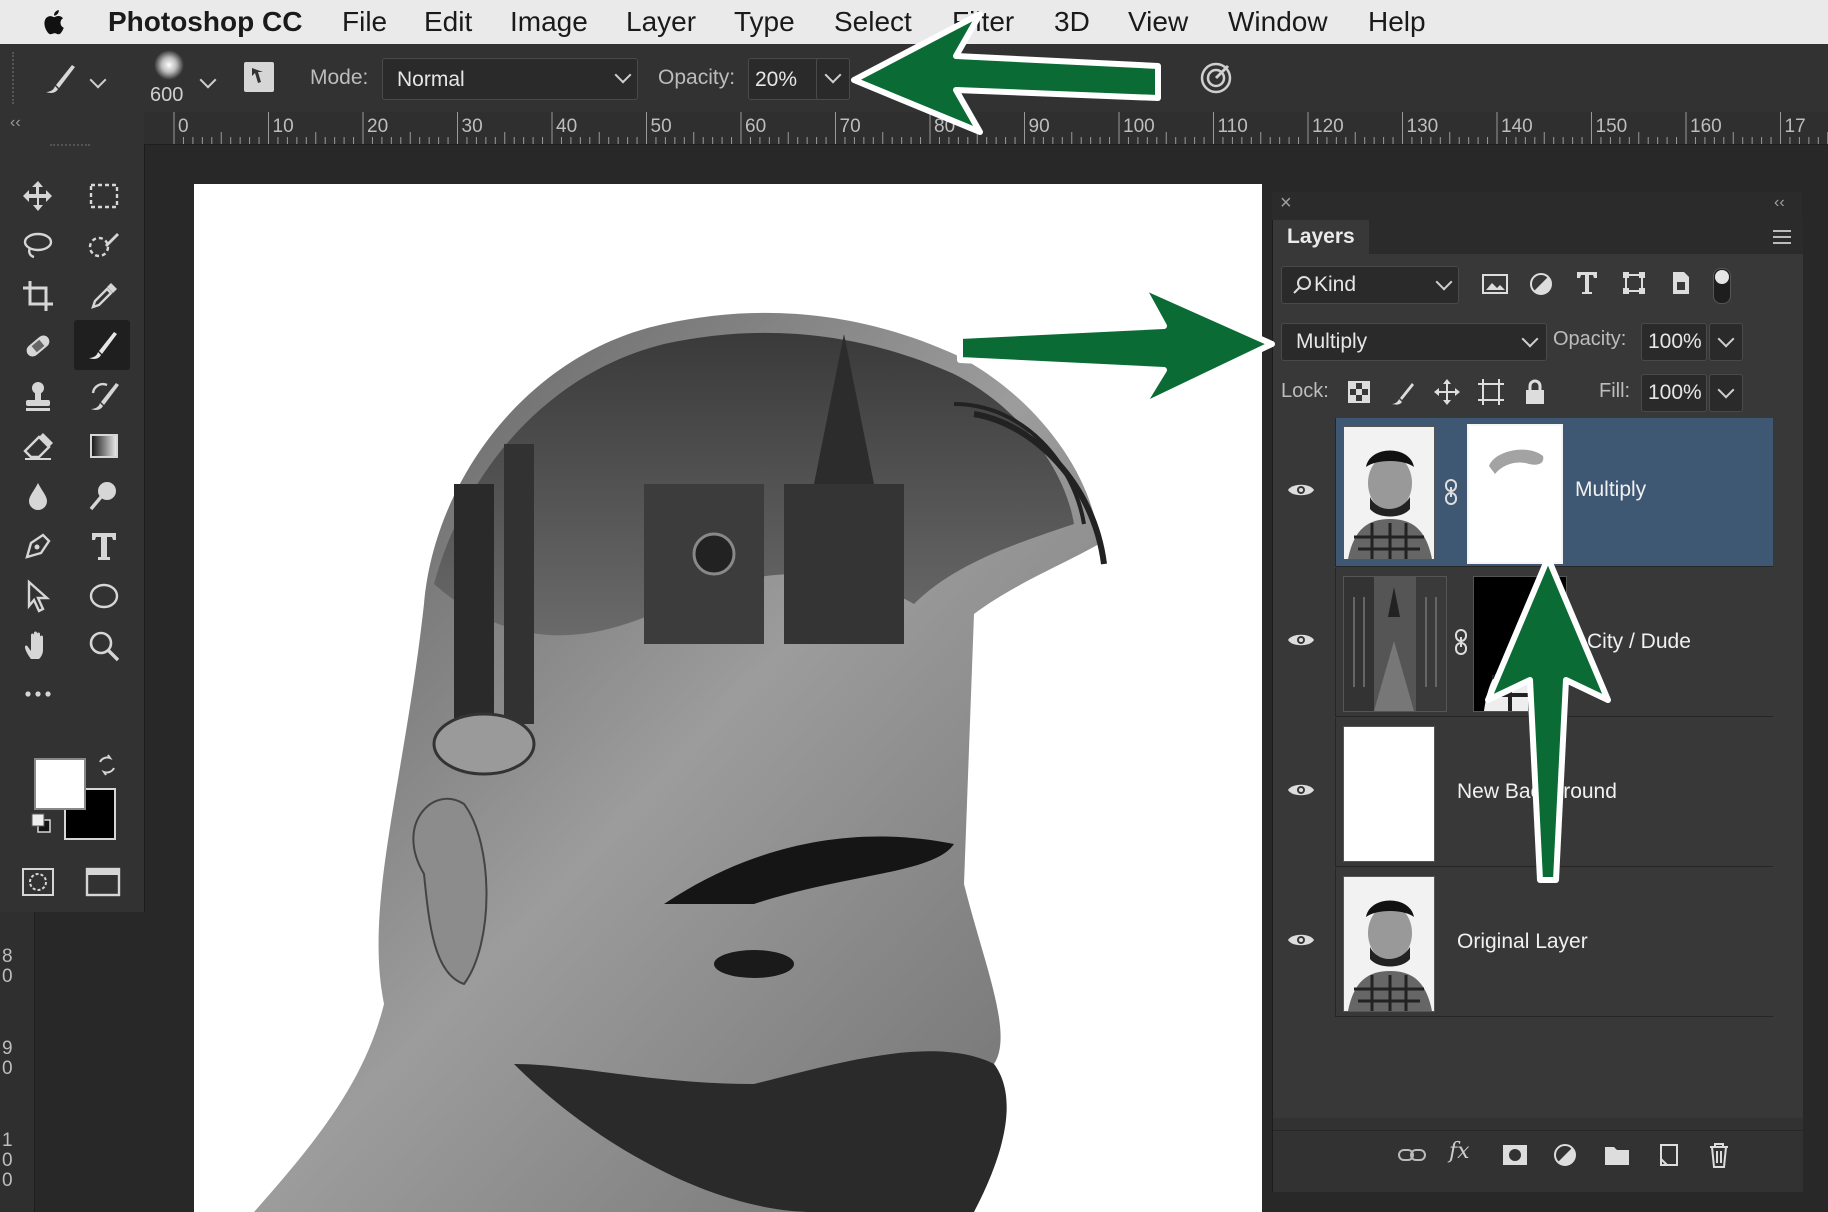 This screenshot has width=1828, height=1212. Describe the element at coordinates (1535, 392) in the screenshot. I see `lock-all-icon` at that location.